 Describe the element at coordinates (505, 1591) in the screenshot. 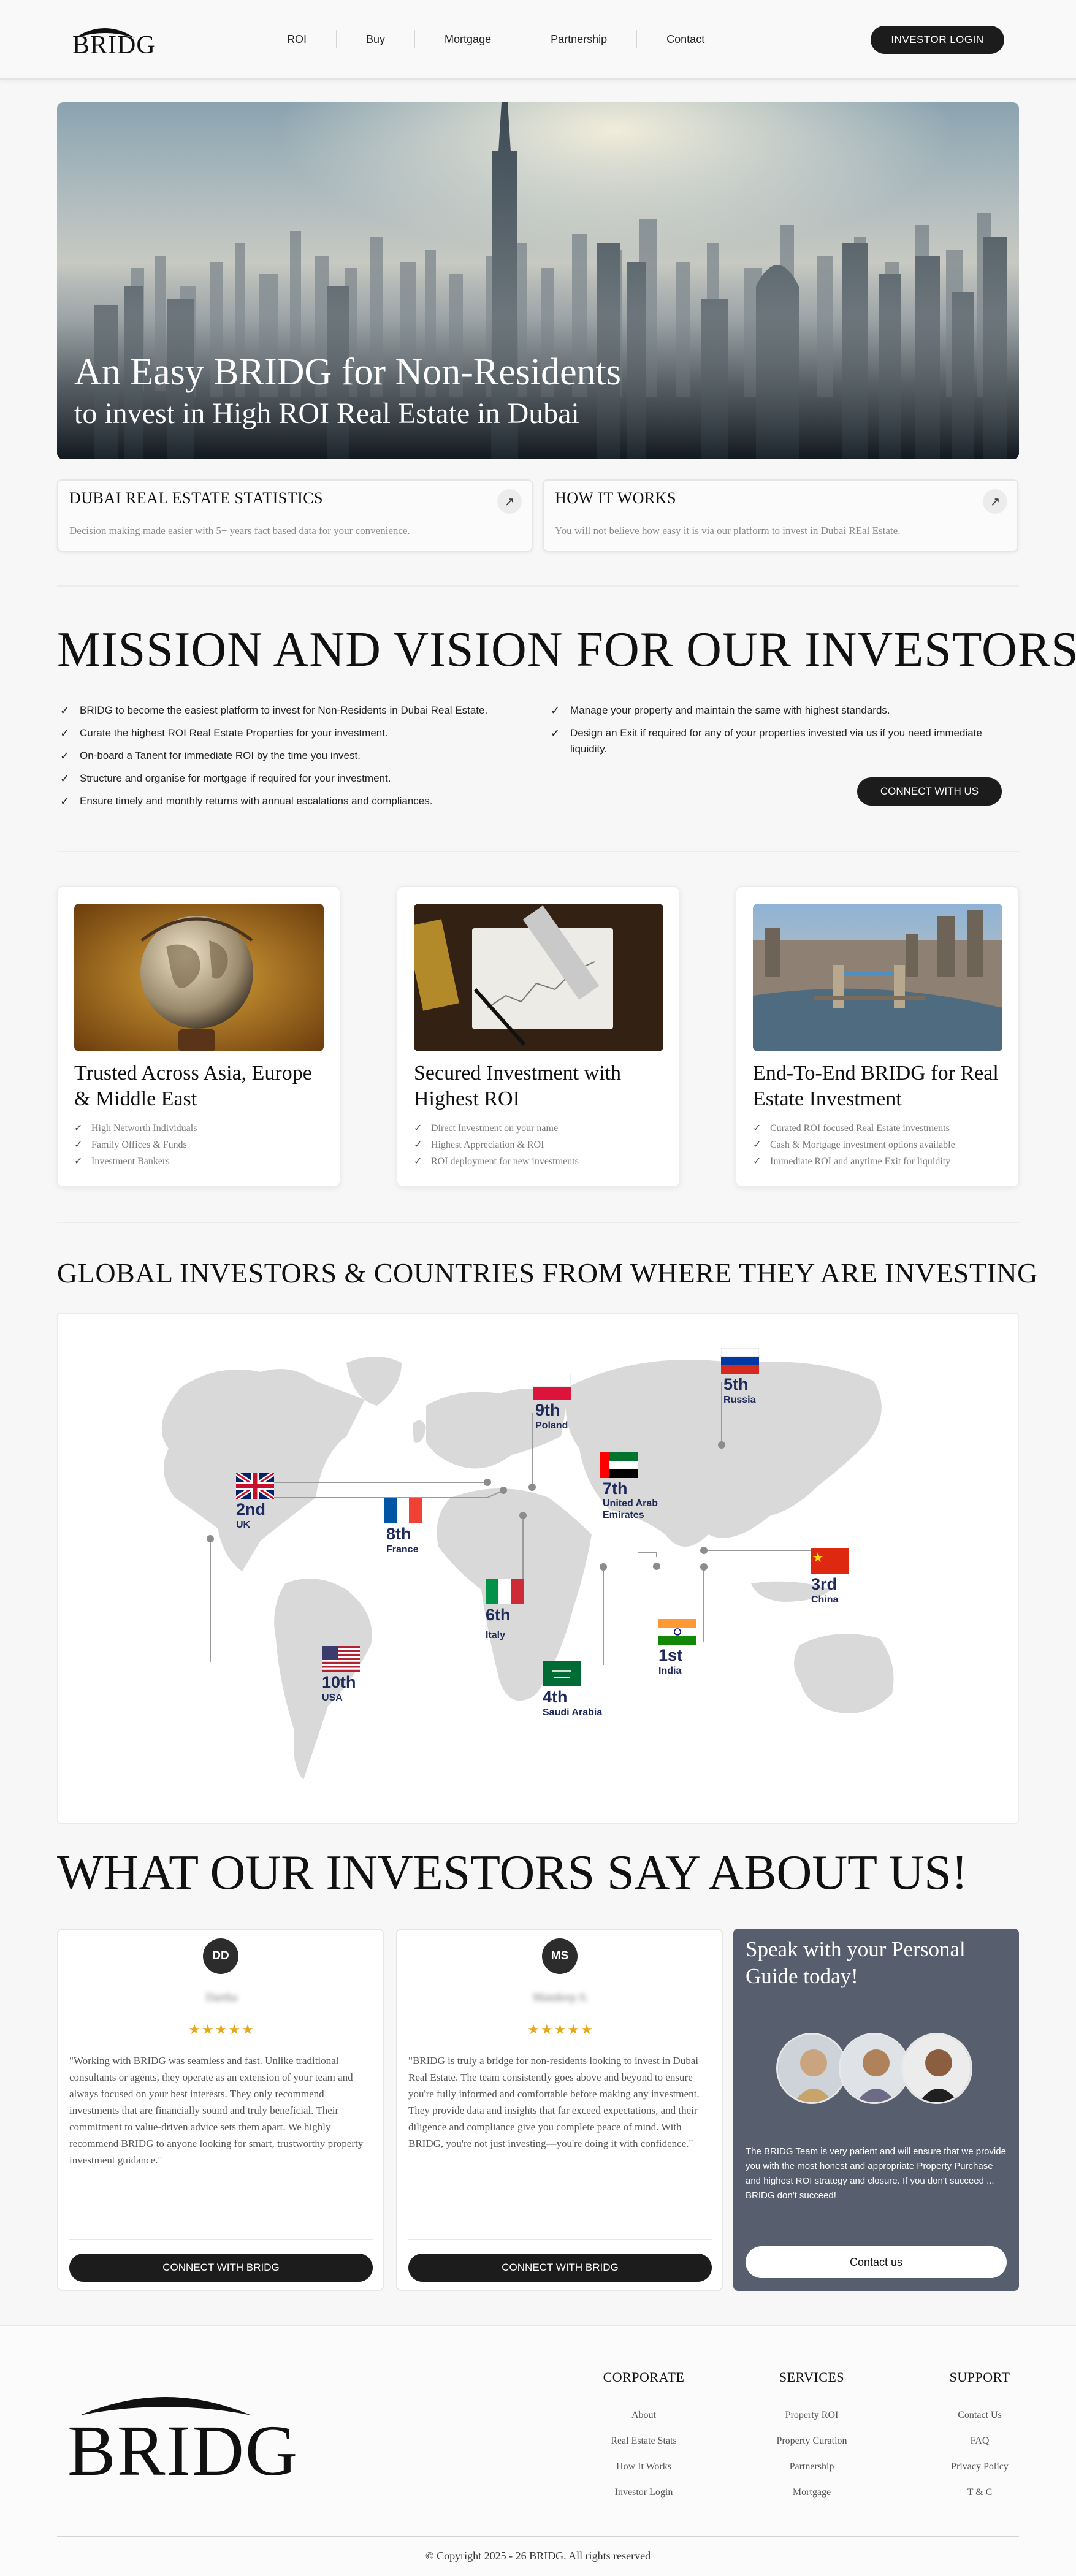

I see `italy-flag-icon` at that location.